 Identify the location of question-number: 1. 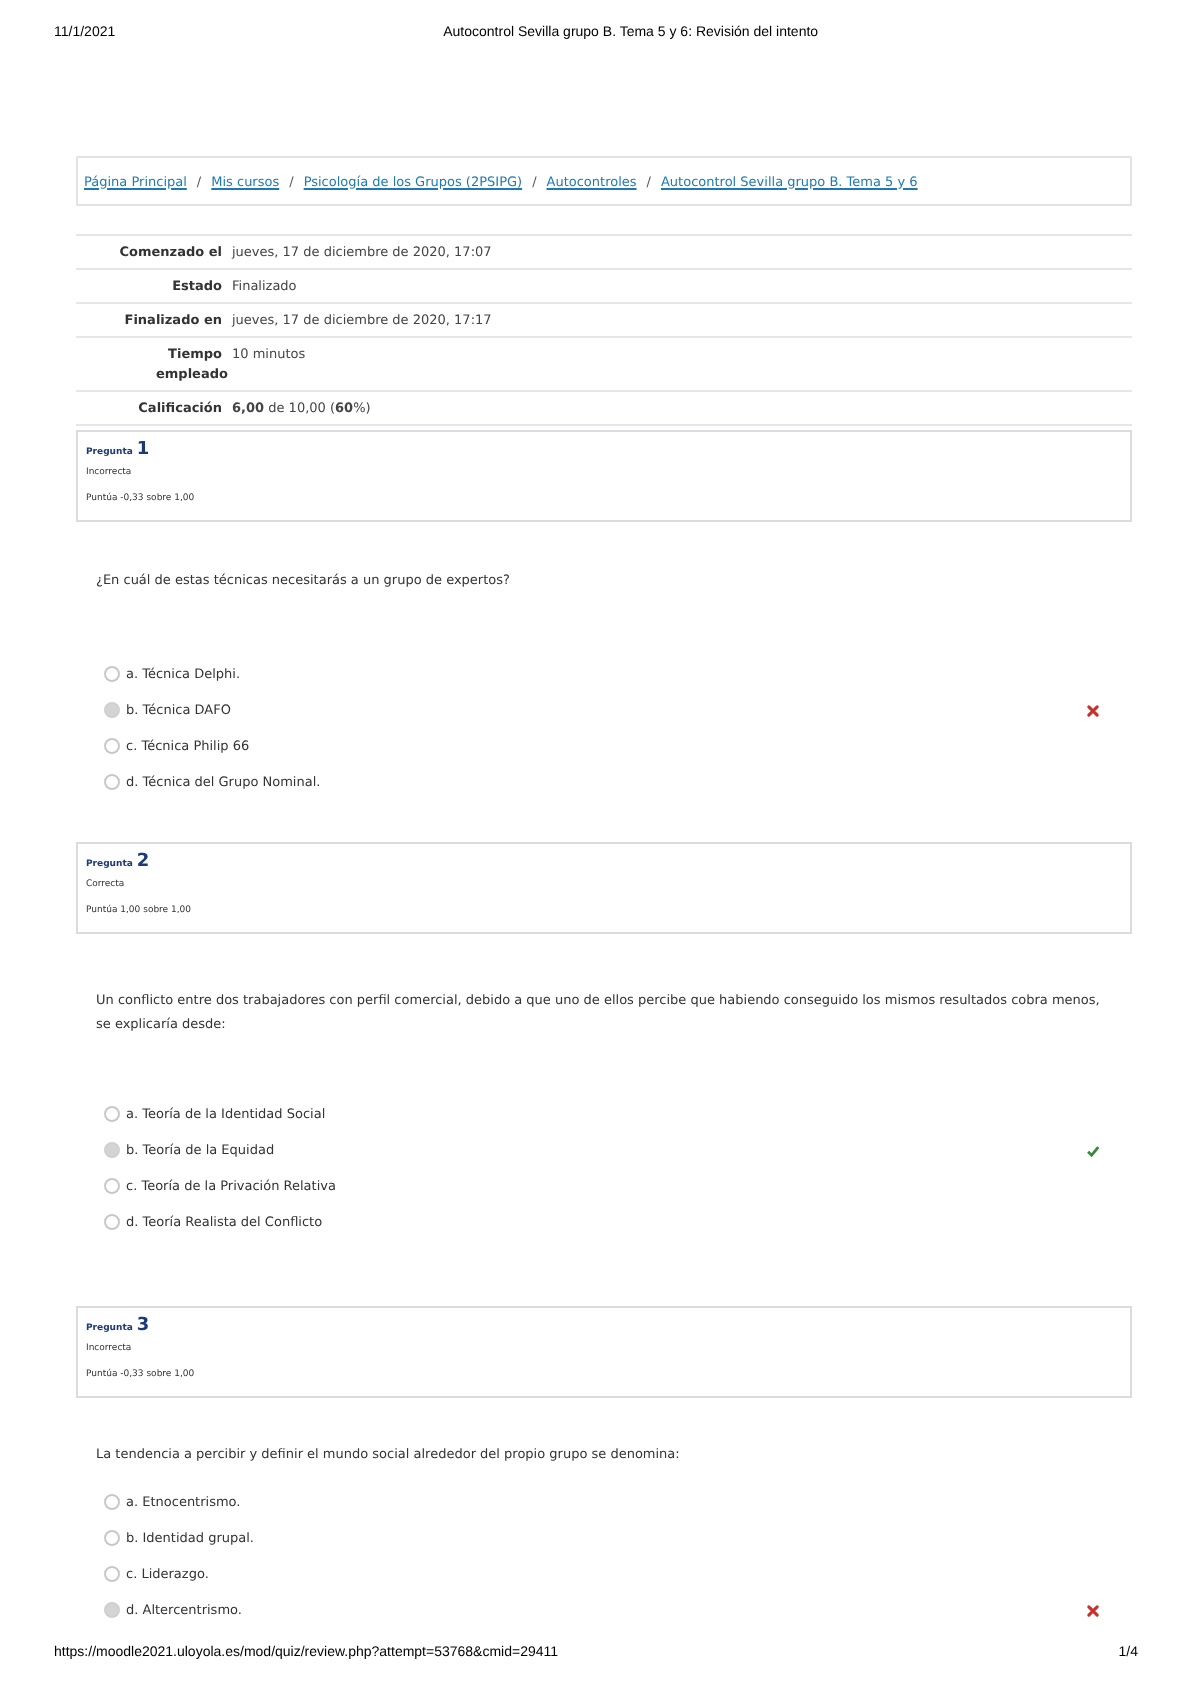
(143, 450).